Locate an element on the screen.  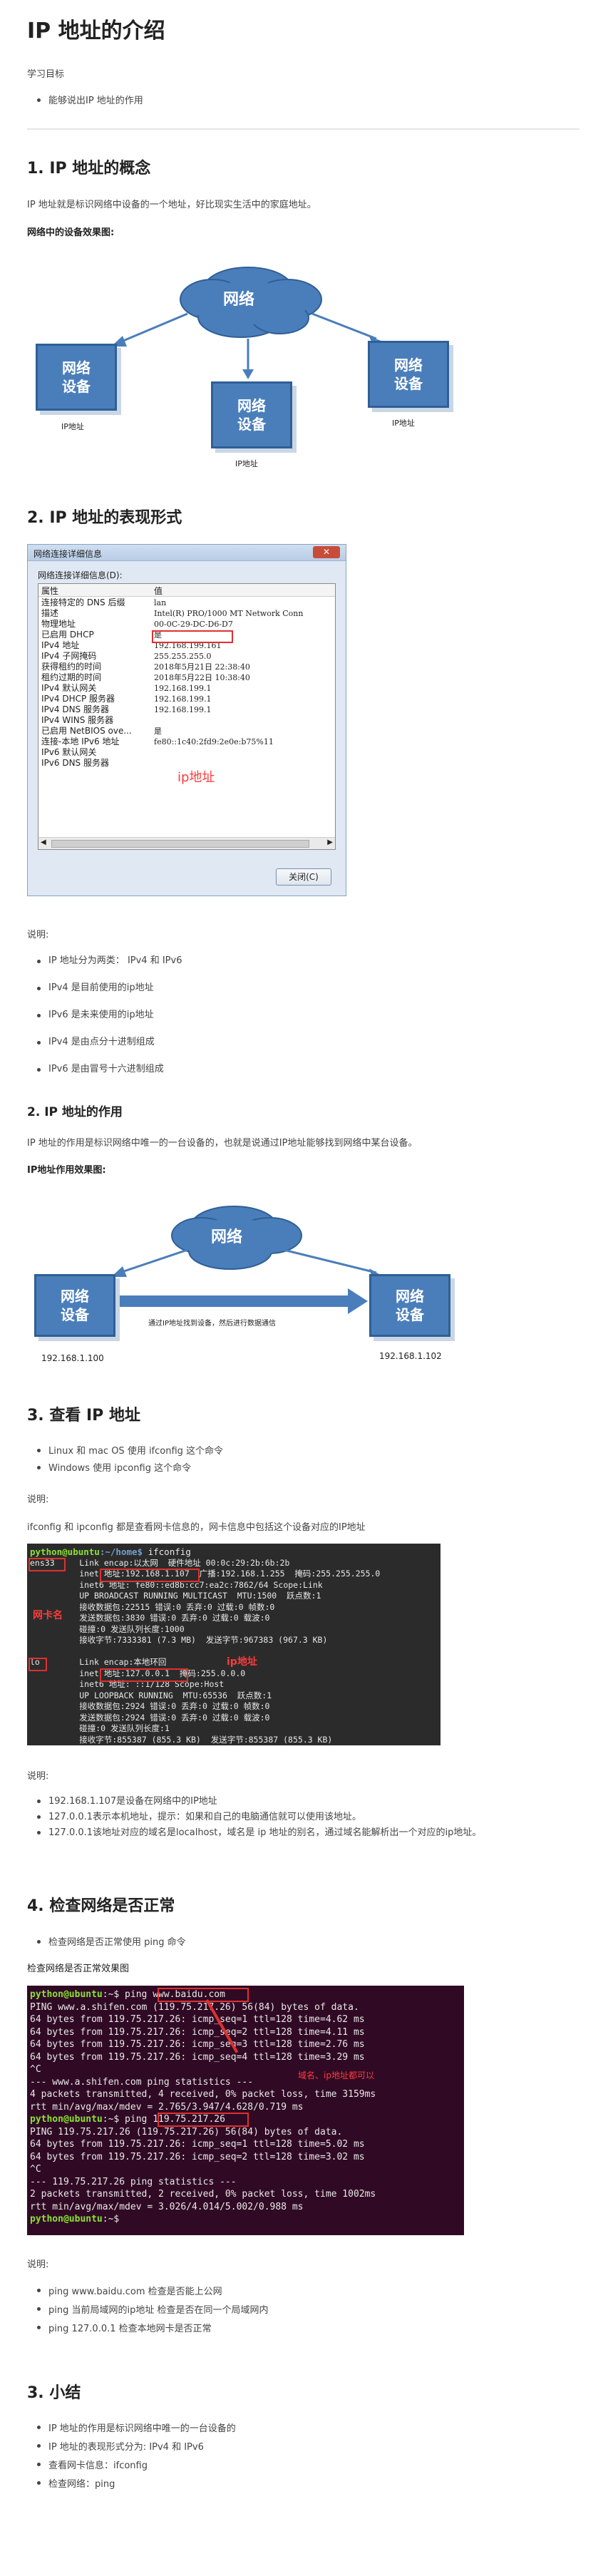
table-row: 已启用 NetBIOS ove... 是 is located at coordinates (187, 731).